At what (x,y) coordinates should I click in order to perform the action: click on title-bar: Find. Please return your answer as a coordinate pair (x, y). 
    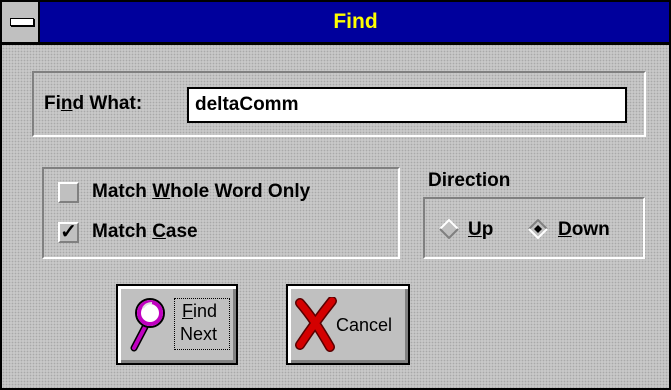
    Looking at the image, I should click on (335, 23).